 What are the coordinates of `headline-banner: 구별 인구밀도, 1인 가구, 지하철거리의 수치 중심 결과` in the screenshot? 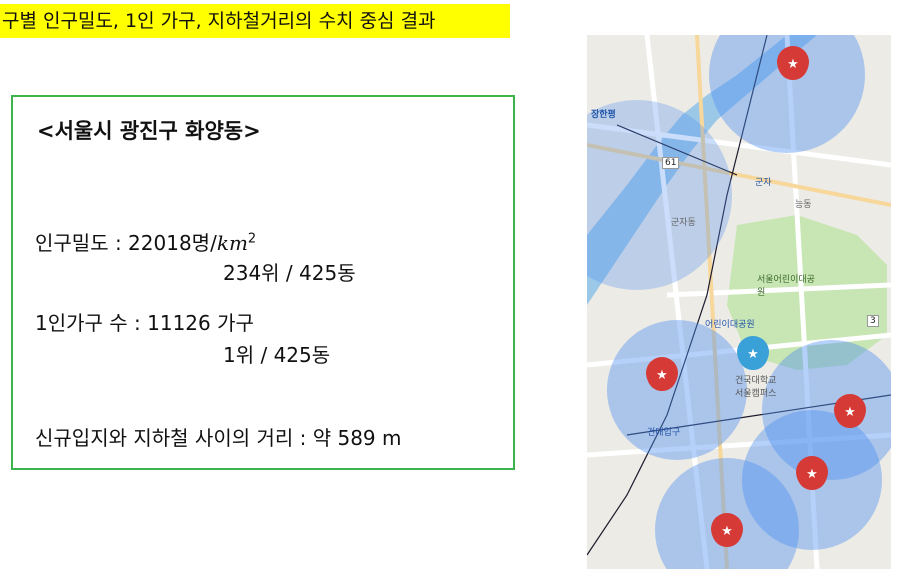 It's located at (255, 21).